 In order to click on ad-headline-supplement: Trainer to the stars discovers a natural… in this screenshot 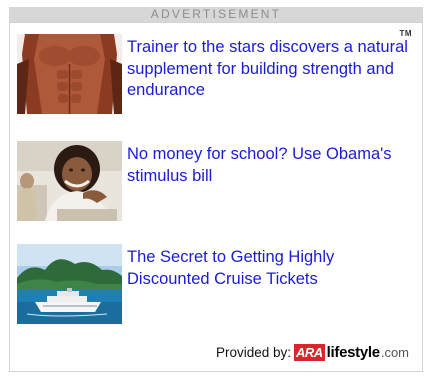, I will do `click(270, 69)`.